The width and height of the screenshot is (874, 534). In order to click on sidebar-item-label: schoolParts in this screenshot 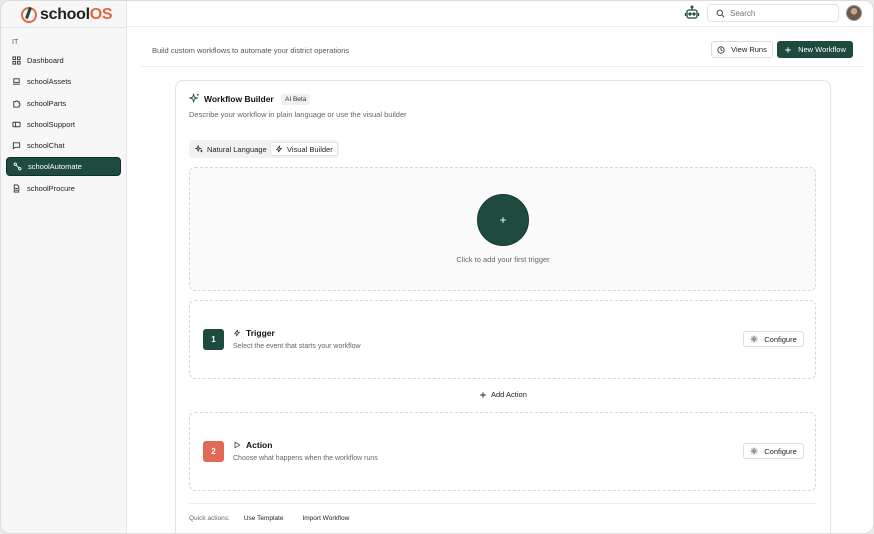, I will do `click(47, 103)`.